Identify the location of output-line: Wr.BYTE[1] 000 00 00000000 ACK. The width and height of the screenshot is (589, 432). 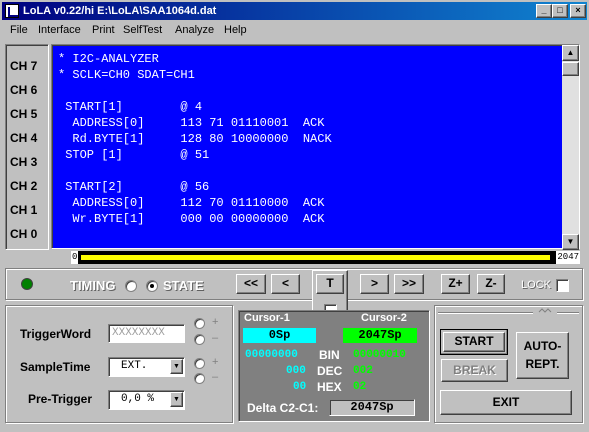
(191, 219).